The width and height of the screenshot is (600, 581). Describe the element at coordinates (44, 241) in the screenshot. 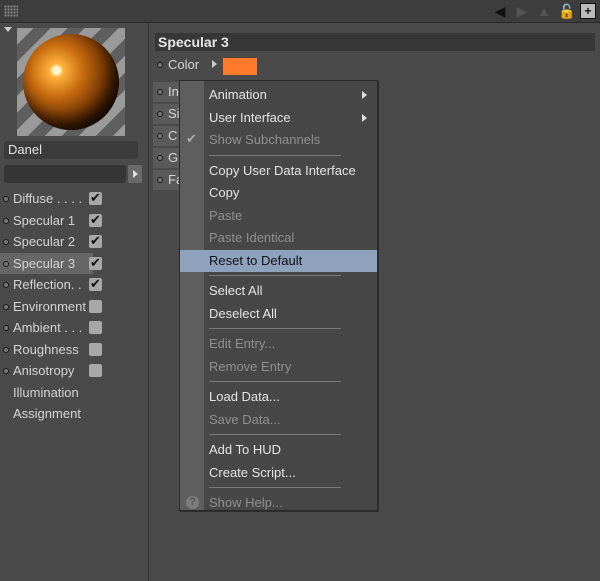

I see `channel-label: Specular 2` at that location.